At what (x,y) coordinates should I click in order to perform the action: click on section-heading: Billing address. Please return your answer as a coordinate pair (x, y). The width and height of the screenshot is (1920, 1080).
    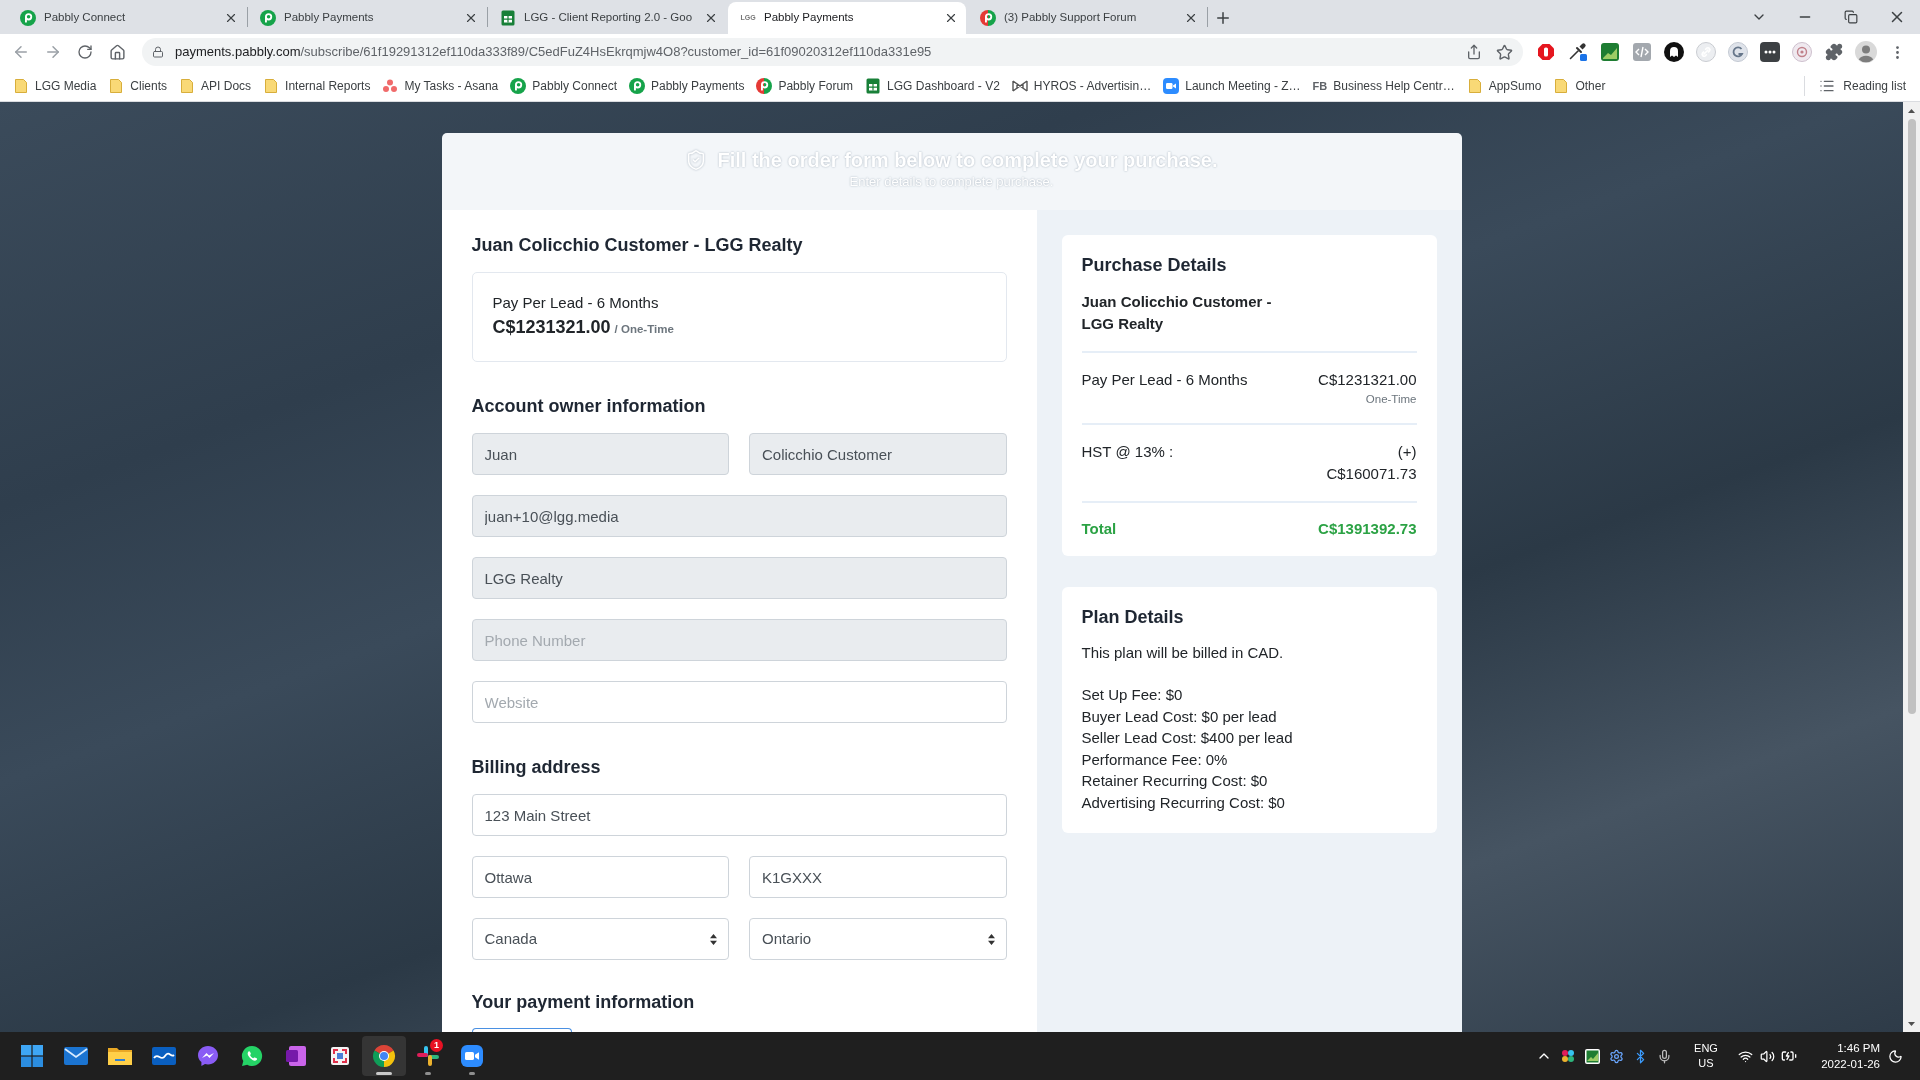
    Looking at the image, I should click on (536, 767).